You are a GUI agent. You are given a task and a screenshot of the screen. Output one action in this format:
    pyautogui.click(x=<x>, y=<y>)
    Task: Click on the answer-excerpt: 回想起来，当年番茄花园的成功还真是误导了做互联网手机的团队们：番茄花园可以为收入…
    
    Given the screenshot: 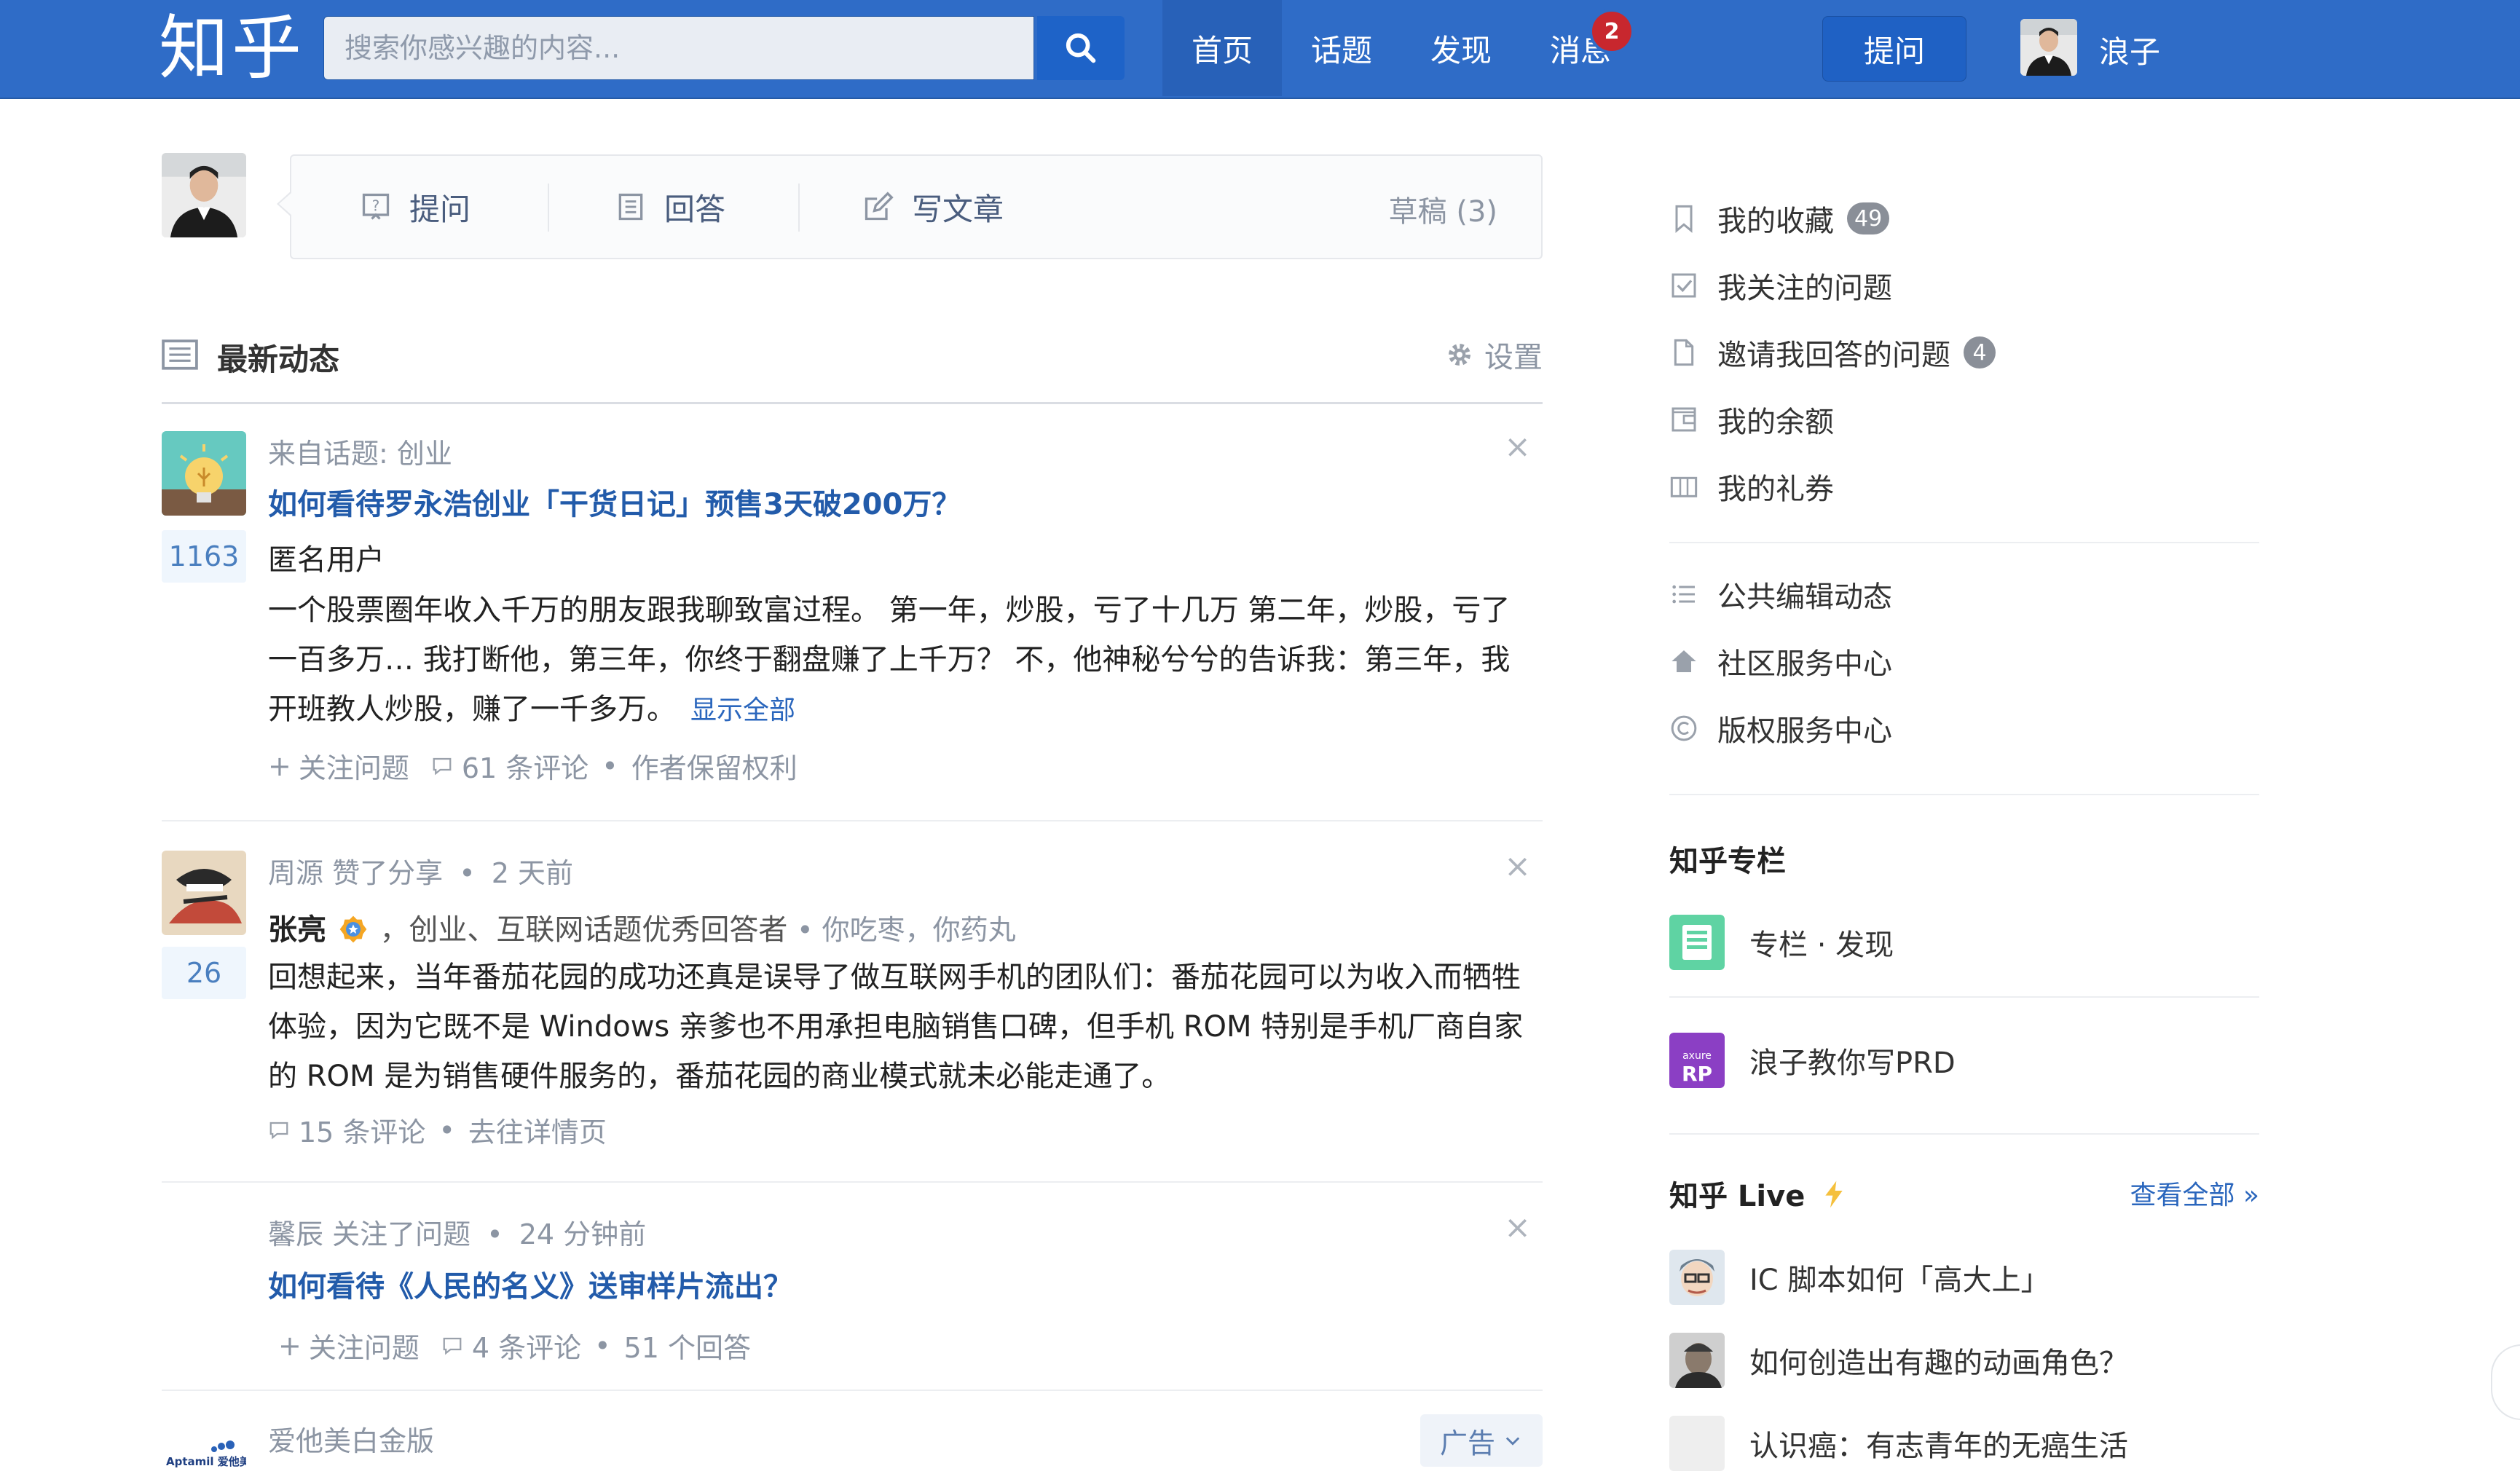 What is the action you would take?
    pyautogui.click(x=901, y=1027)
    